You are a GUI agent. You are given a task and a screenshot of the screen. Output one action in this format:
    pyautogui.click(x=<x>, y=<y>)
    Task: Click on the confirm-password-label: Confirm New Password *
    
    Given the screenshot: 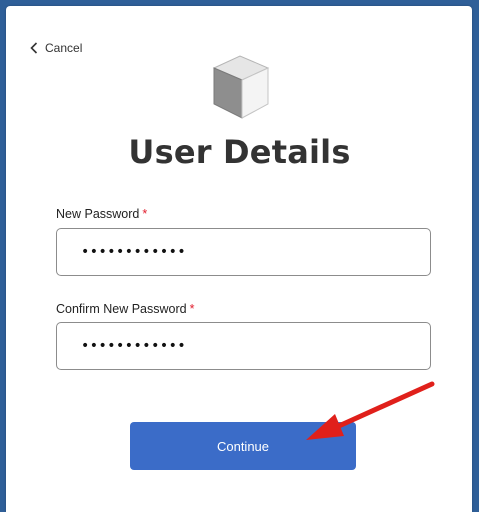 What is the action you would take?
    pyautogui.click(x=125, y=309)
    